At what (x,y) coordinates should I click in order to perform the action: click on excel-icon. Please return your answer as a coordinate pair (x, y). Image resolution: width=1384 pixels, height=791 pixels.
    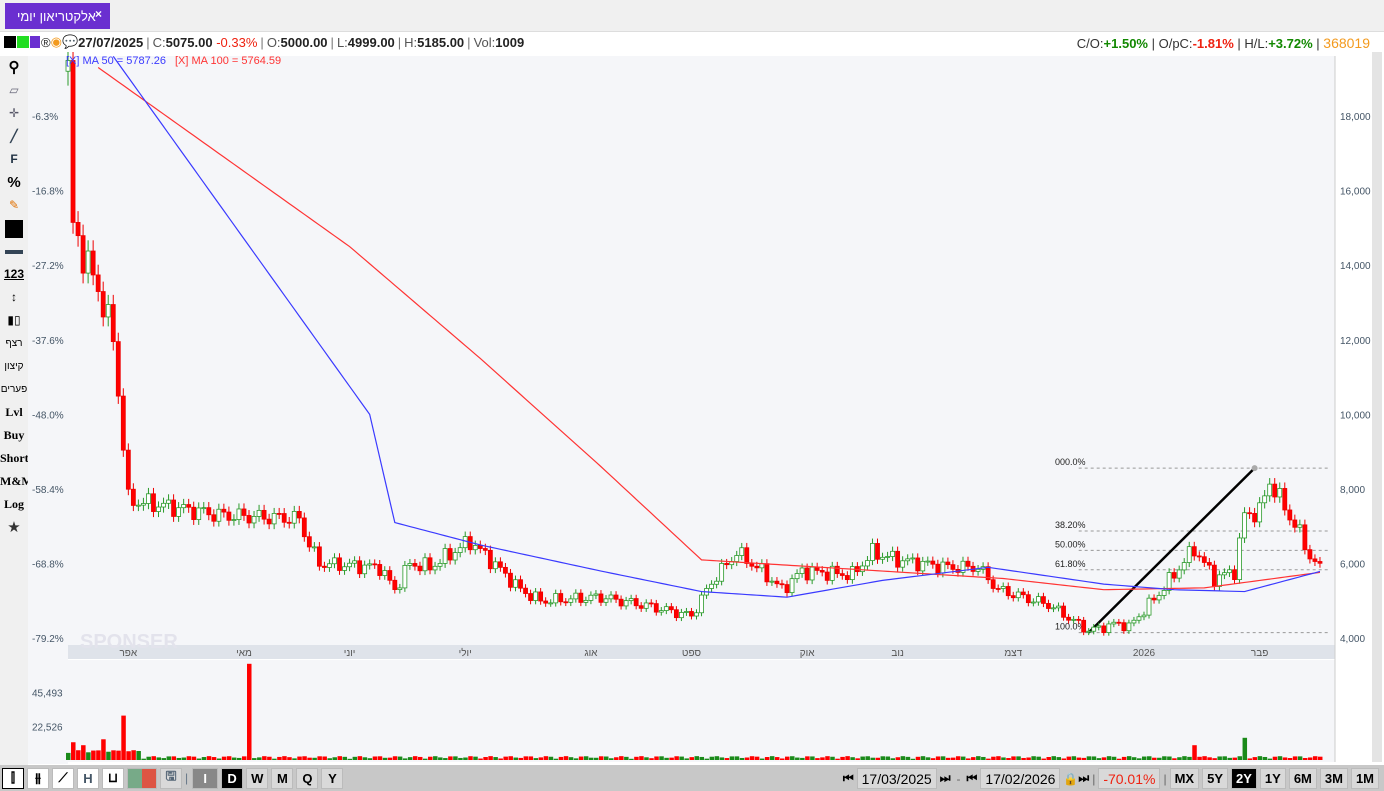
    Looking at the image, I should click on (35, 42).